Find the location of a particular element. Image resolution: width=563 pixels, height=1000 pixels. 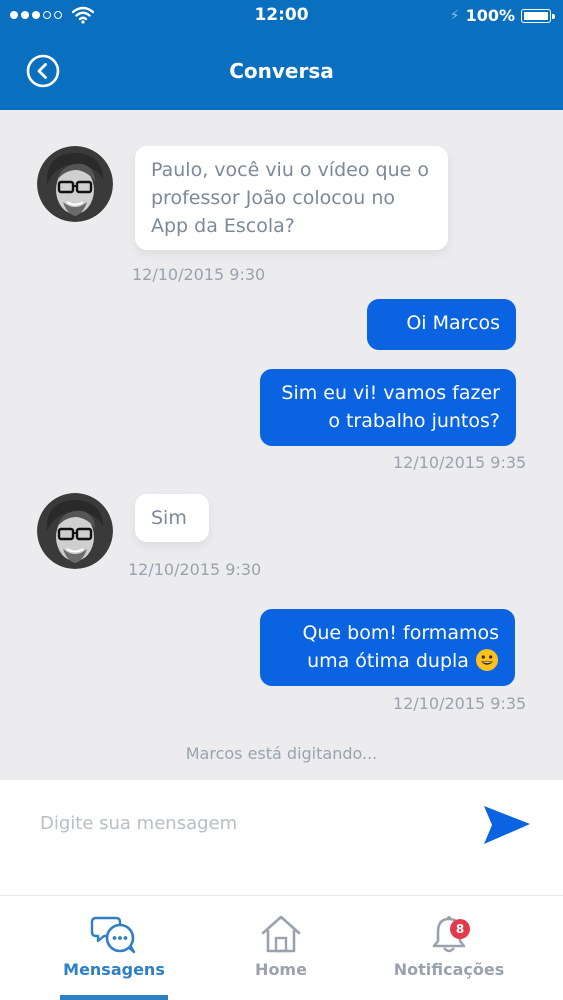

send-button is located at coordinates (507, 826).